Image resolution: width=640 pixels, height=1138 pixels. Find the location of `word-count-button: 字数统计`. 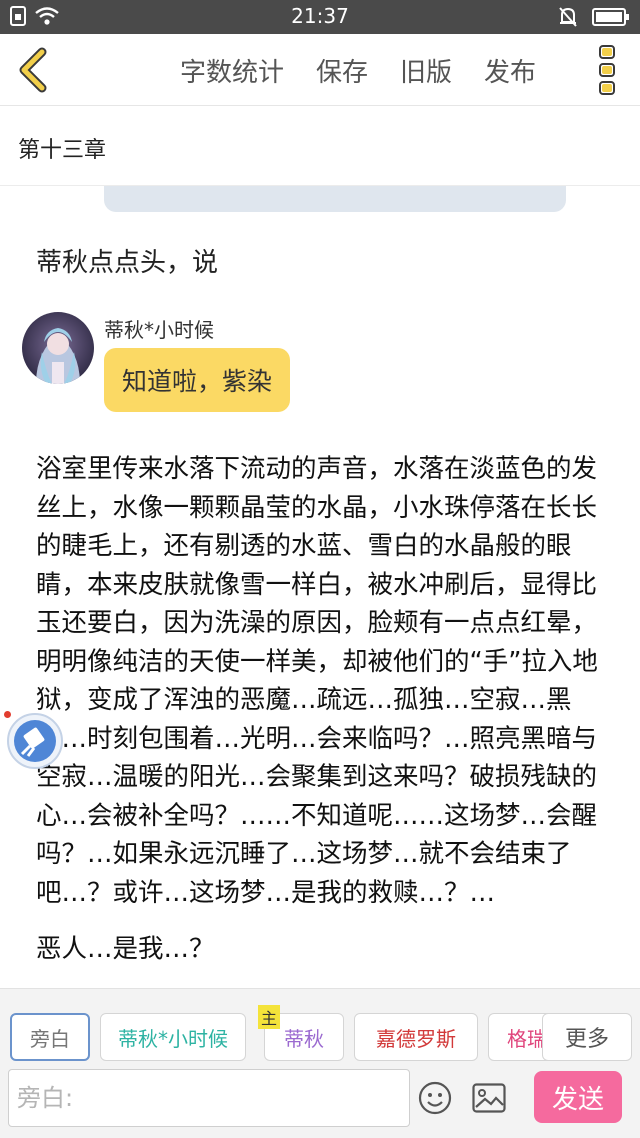

word-count-button: 字数统计 is located at coordinates (232, 70).